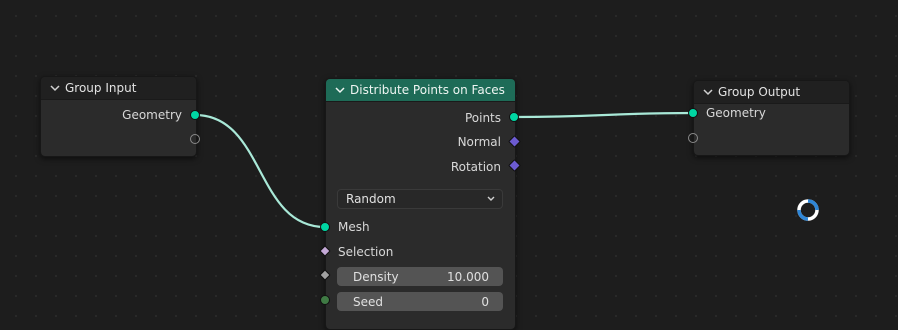 This screenshot has height=330, width=898. I want to click on spinner-icon, so click(808, 210).